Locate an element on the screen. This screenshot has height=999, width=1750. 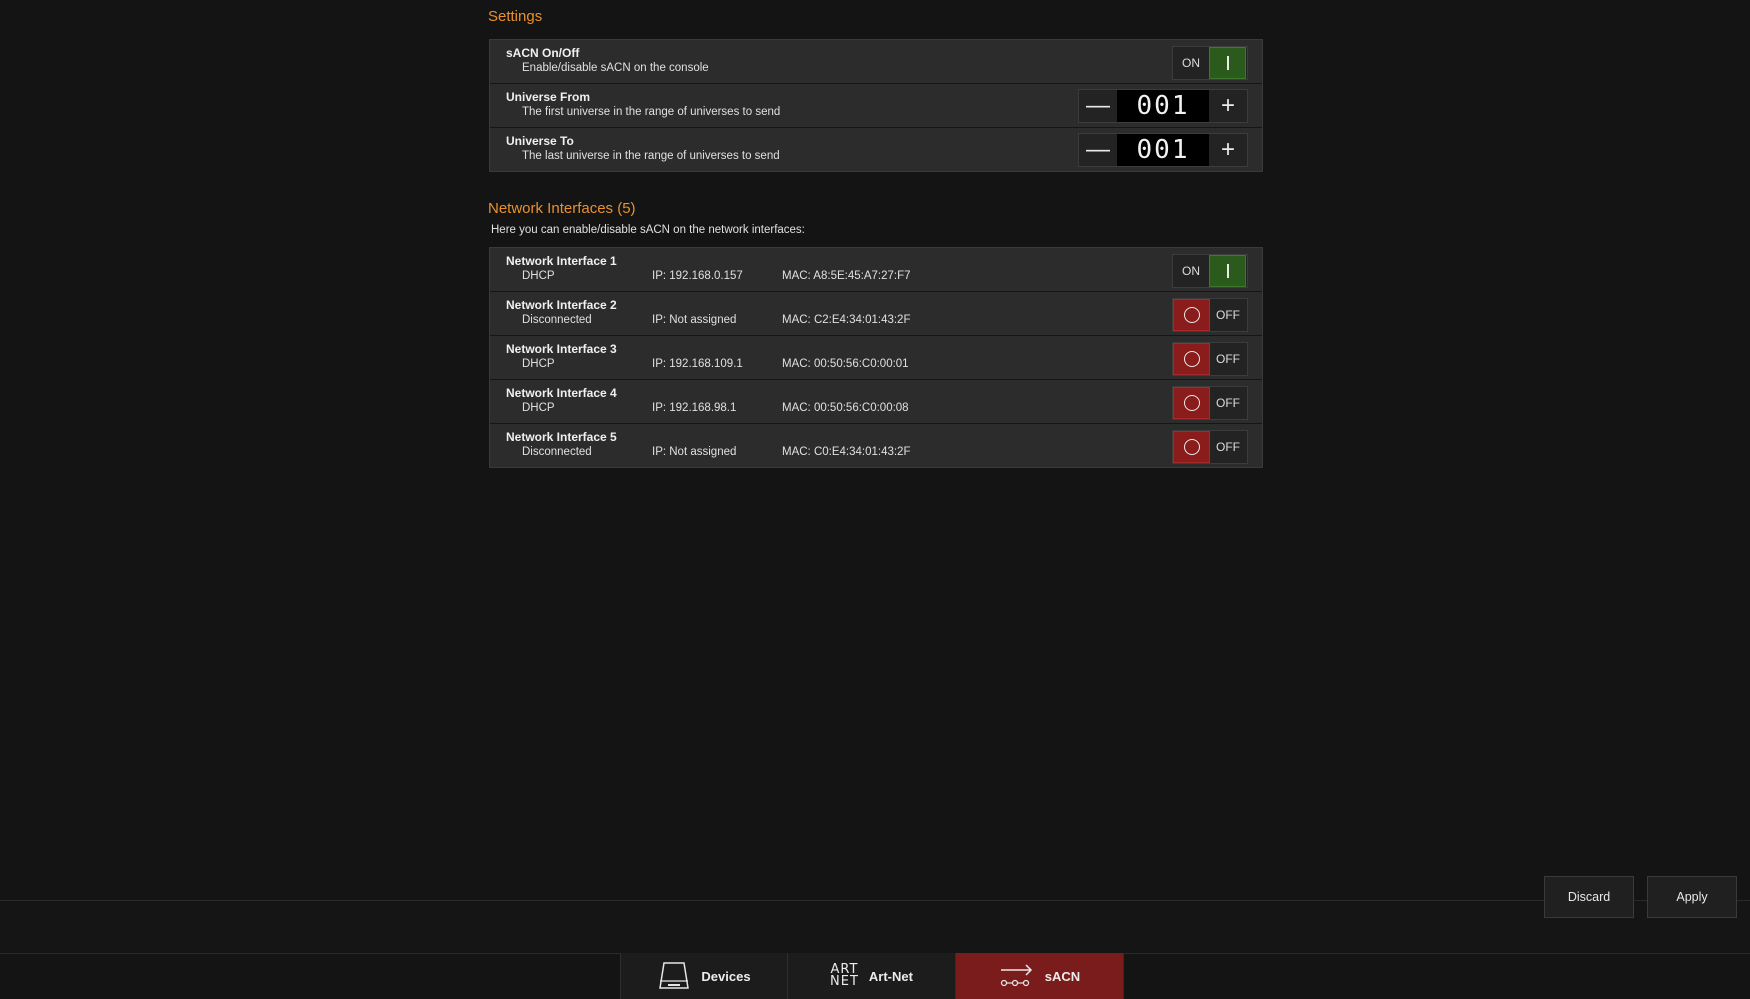
universe-to-title: Universe To is located at coordinates (540, 141).